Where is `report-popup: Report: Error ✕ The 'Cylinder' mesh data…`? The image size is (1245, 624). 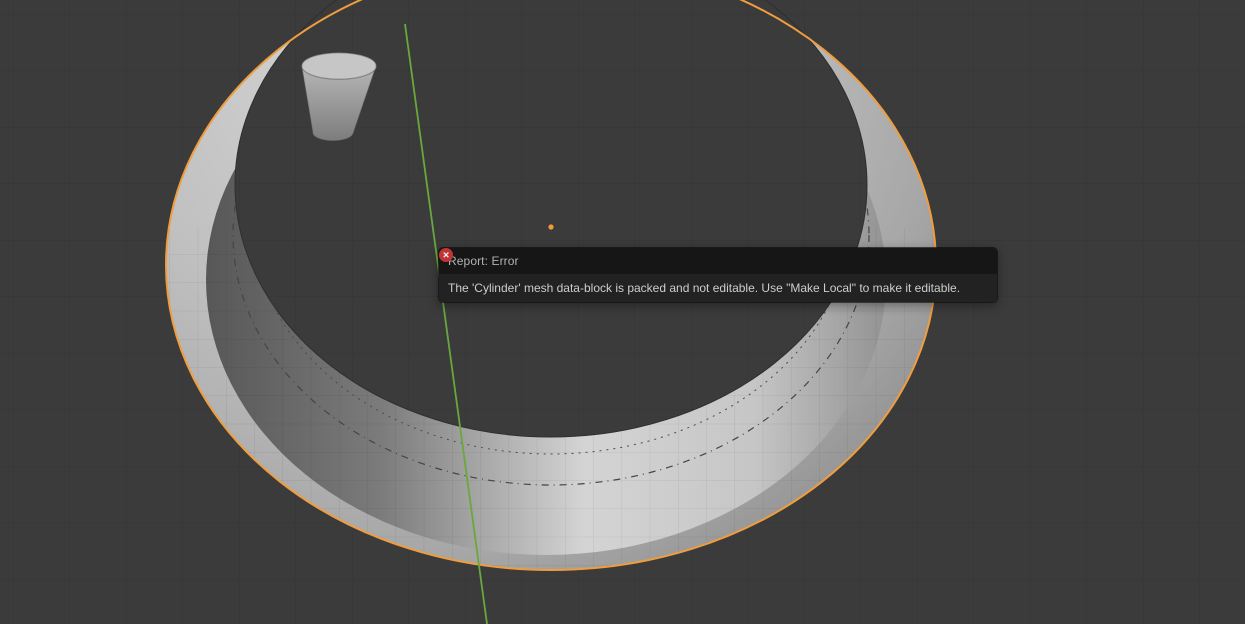
report-popup: Report: Error ✕ The 'Cylinder' mesh data… is located at coordinates (718, 275).